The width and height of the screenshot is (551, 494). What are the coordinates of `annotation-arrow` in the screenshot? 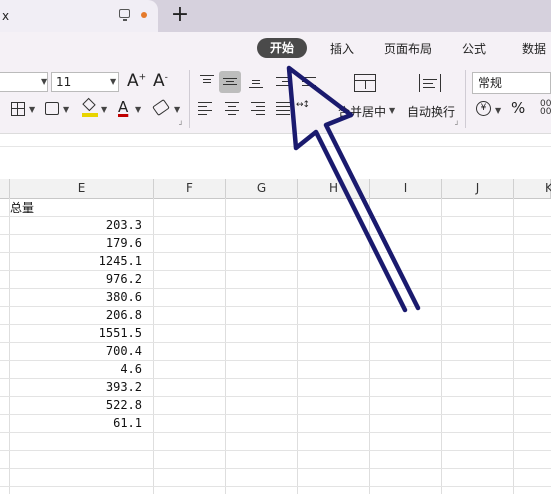 It's located at (353, 189).